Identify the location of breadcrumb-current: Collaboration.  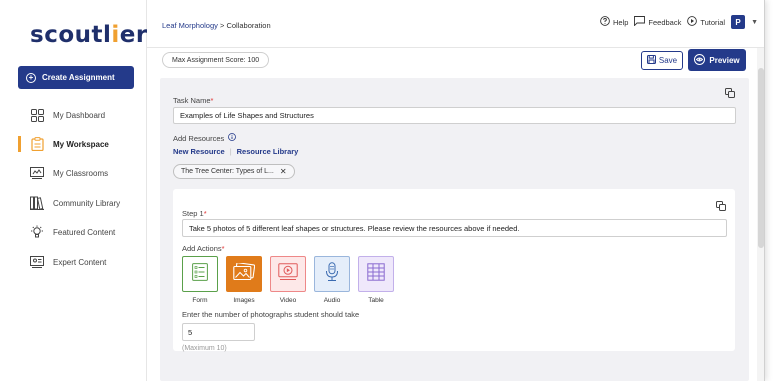
(248, 25).